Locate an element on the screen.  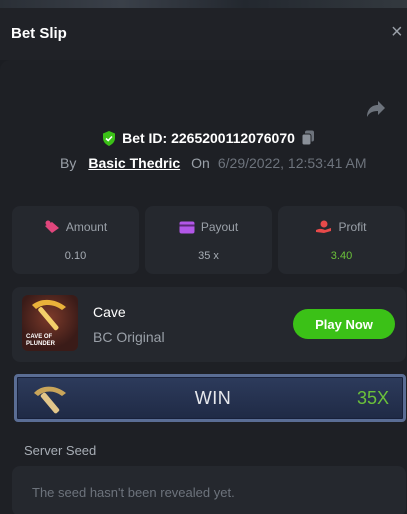
amount-value: 0.10 is located at coordinates (75, 256).